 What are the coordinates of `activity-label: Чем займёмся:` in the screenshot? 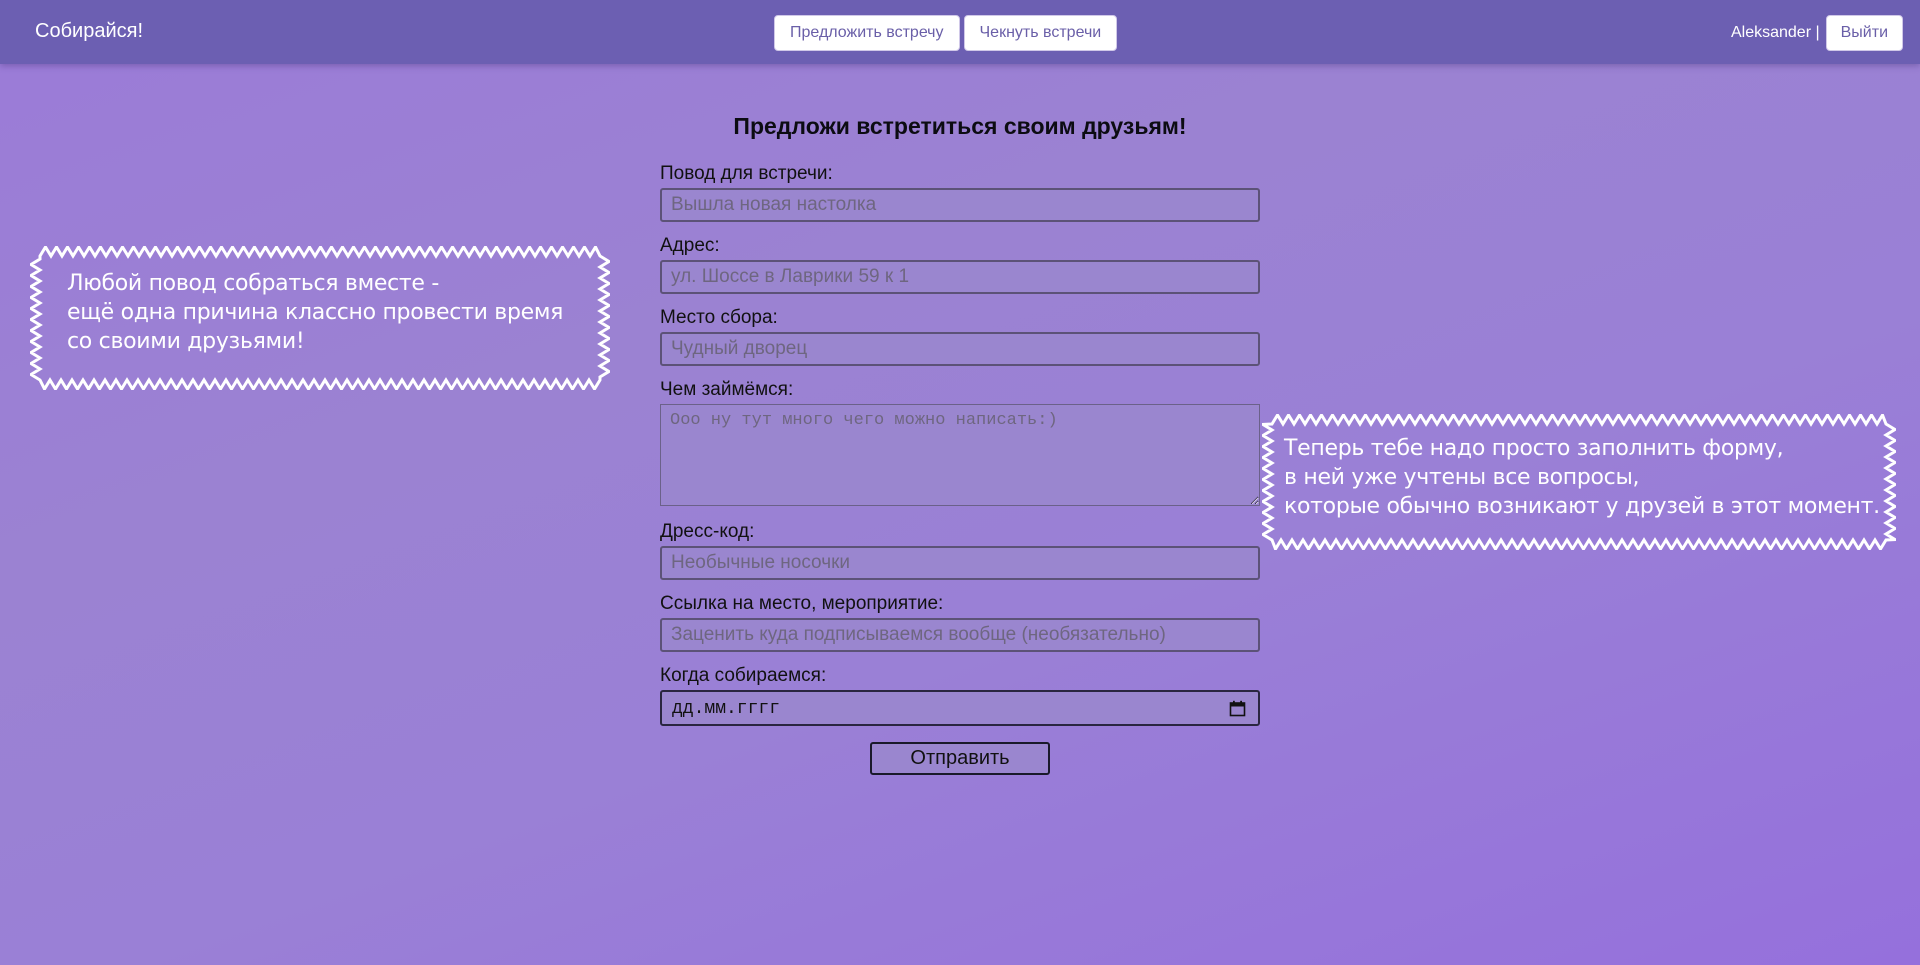 It's located at (727, 389).